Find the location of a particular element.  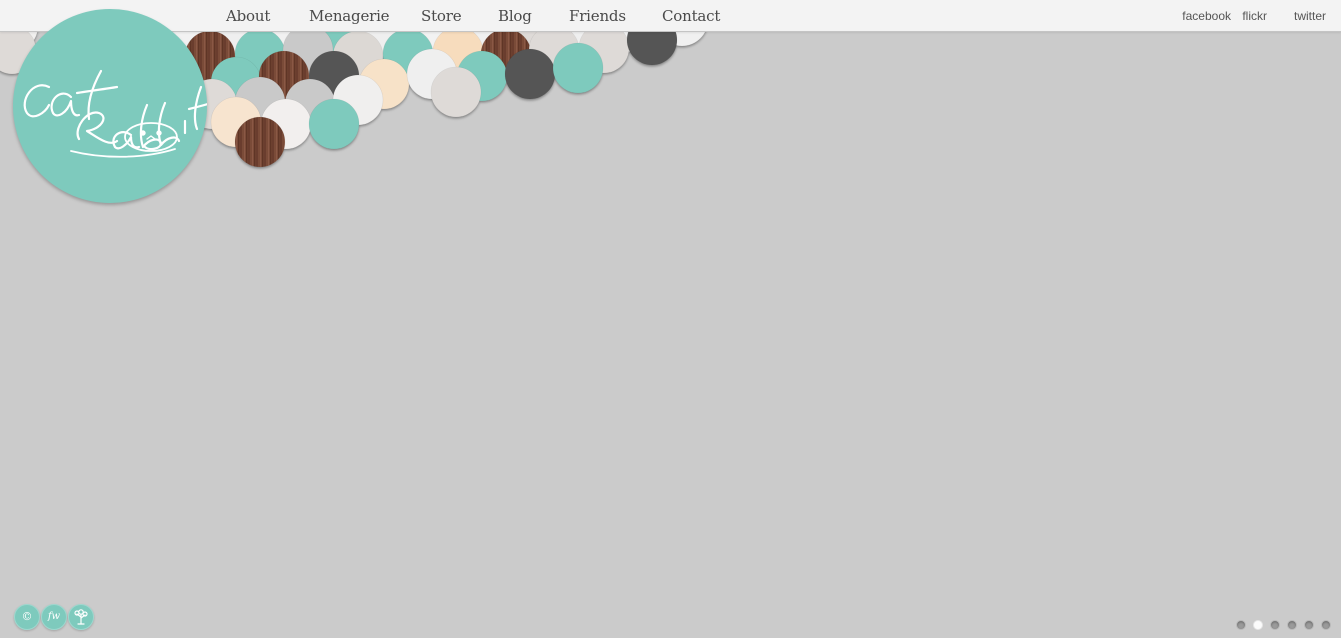

copyright-icon: © is located at coordinates (27, 617).